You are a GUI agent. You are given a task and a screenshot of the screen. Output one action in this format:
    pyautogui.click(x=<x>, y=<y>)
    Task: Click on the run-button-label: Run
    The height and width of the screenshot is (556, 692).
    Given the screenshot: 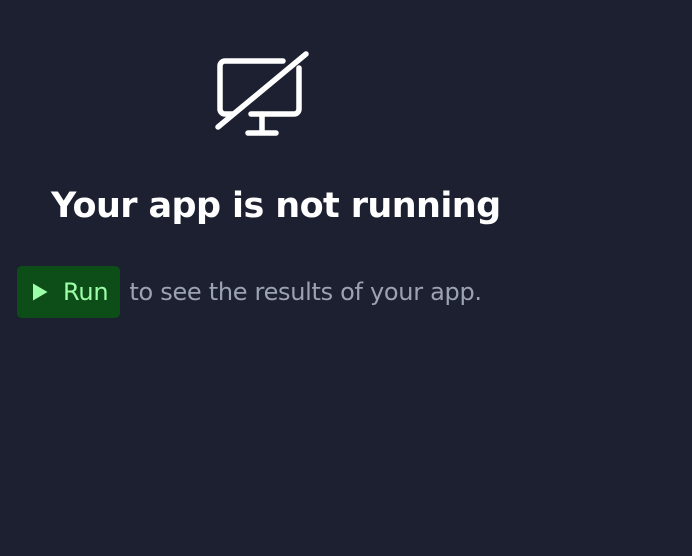 What is the action you would take?
    pyautogui.click(x=86, y=292)
    